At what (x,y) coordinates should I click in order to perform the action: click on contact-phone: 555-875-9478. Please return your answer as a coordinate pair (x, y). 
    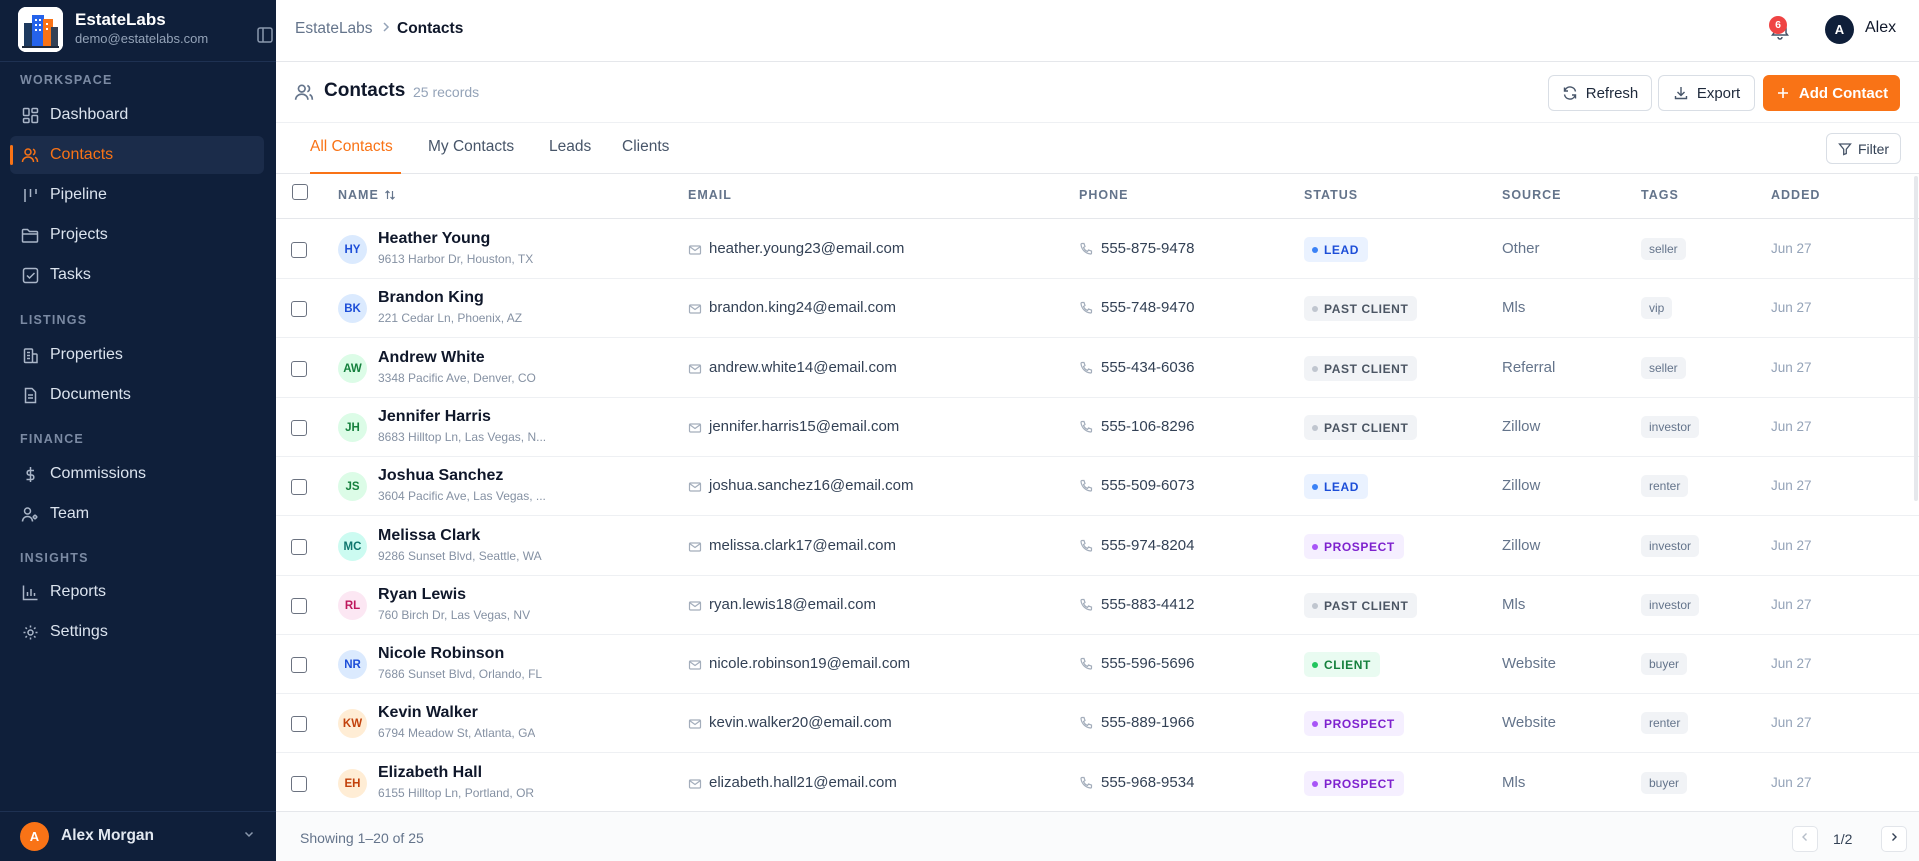
    Looking at the image, I should click on (1147, 248).